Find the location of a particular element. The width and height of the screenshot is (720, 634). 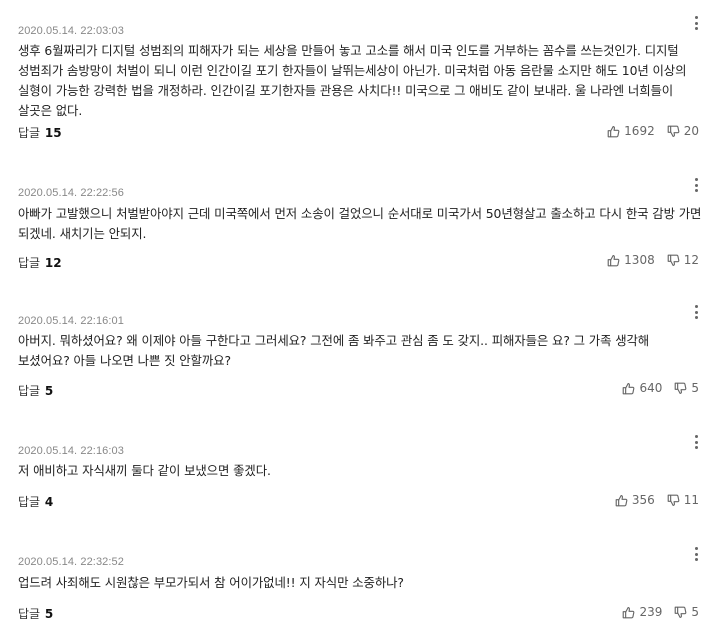

reply-count: 4 is located at coordinates (49, 502).